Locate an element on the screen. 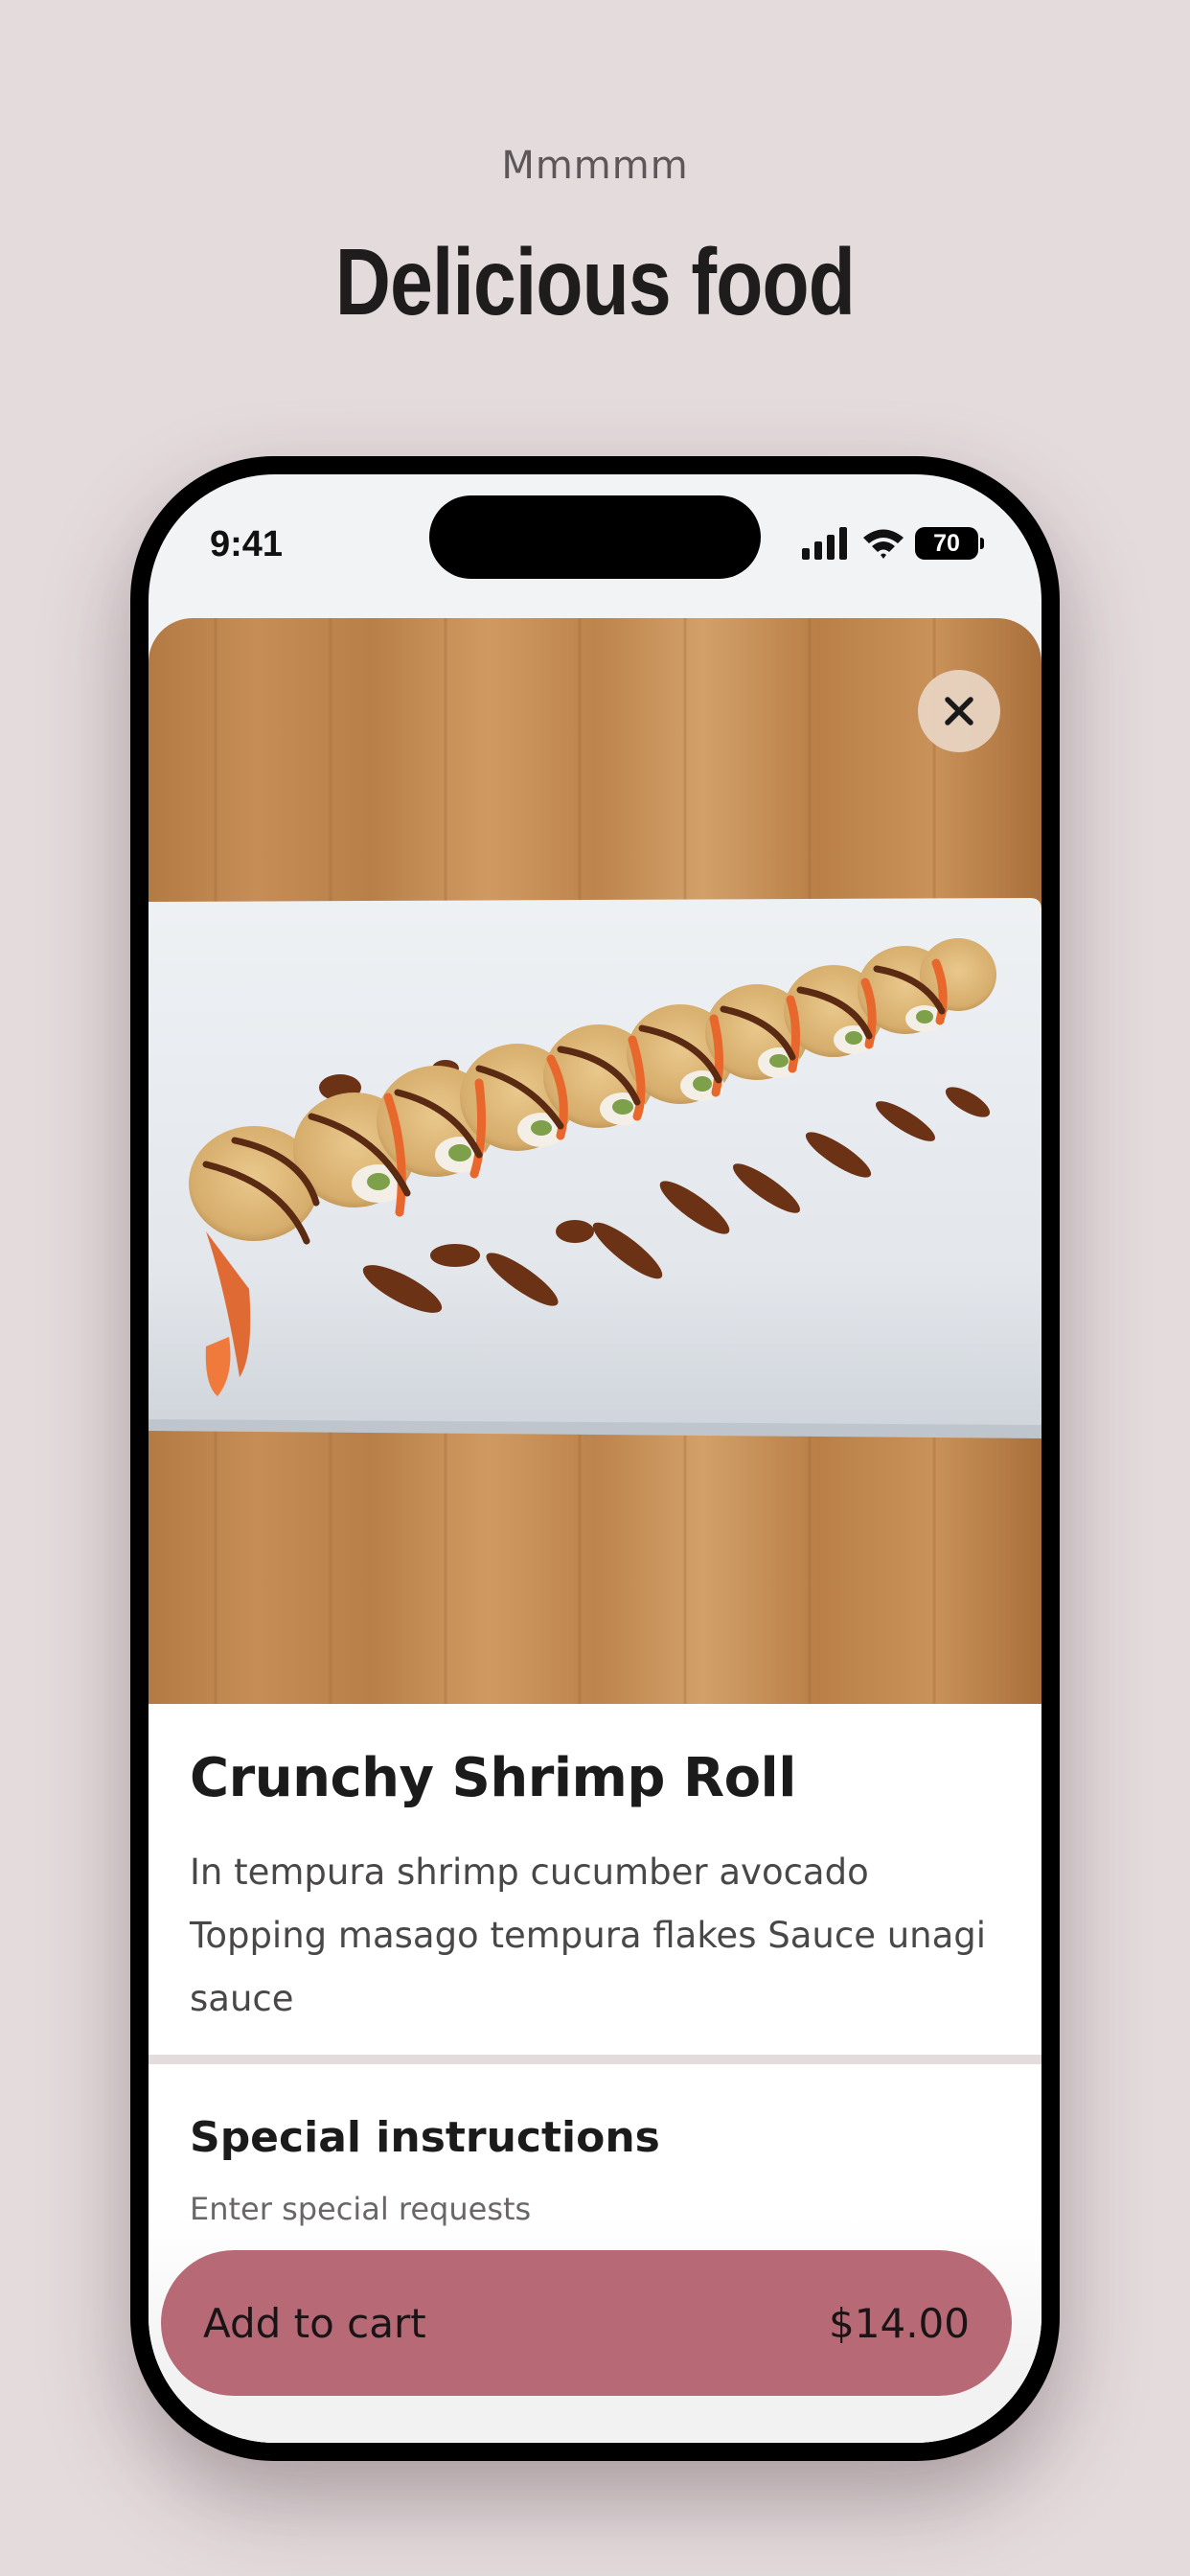 This screenshot has height=2576, width=1190. add-to-cart-button: Add to cart $14.00 is located at coordinates (587, 2323).